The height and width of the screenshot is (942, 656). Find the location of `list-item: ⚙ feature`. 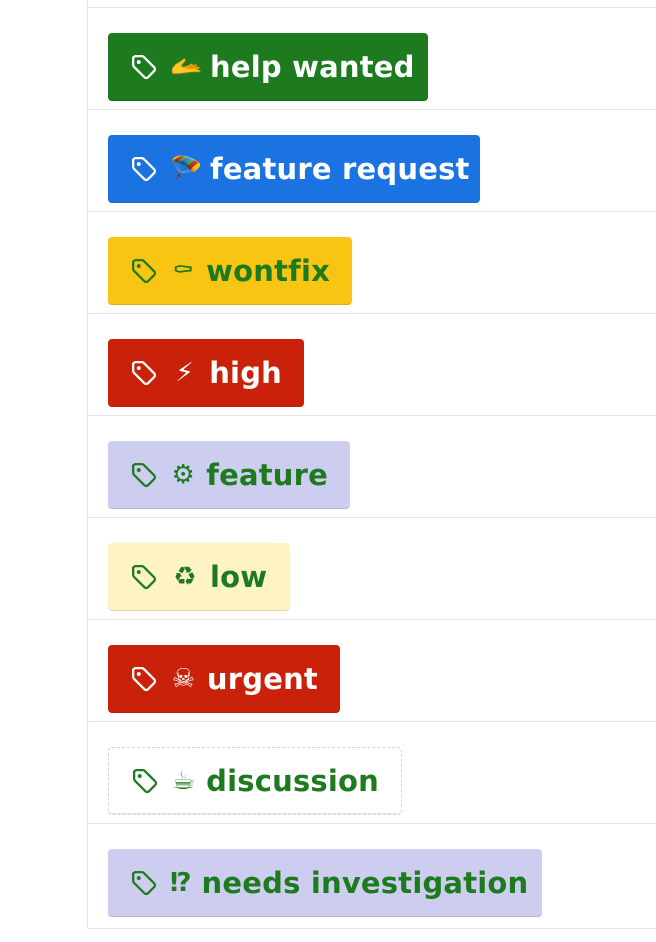

list-item: ⚙ feature is located at coordinates (372, 466).